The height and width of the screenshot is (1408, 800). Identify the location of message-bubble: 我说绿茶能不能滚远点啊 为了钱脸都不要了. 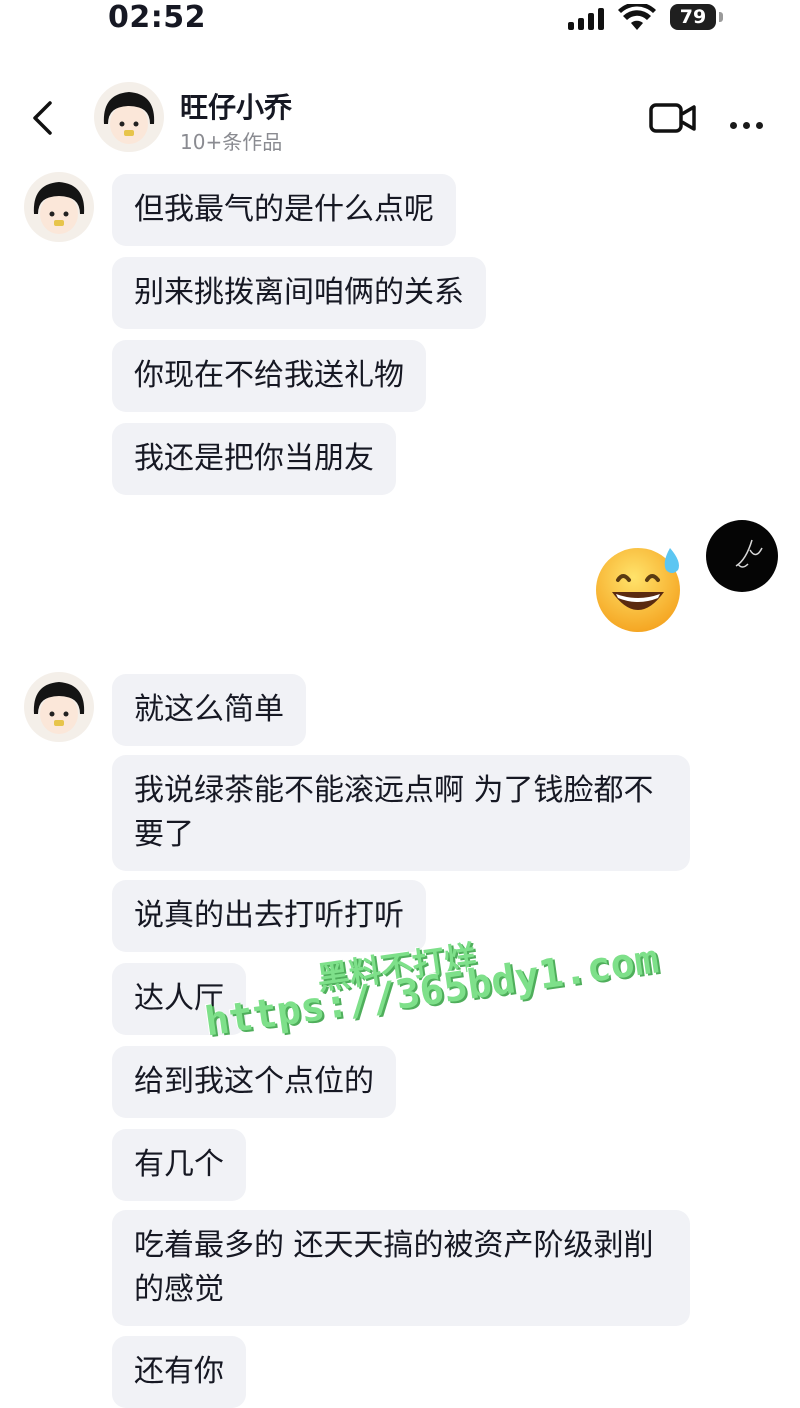
(401, 813).